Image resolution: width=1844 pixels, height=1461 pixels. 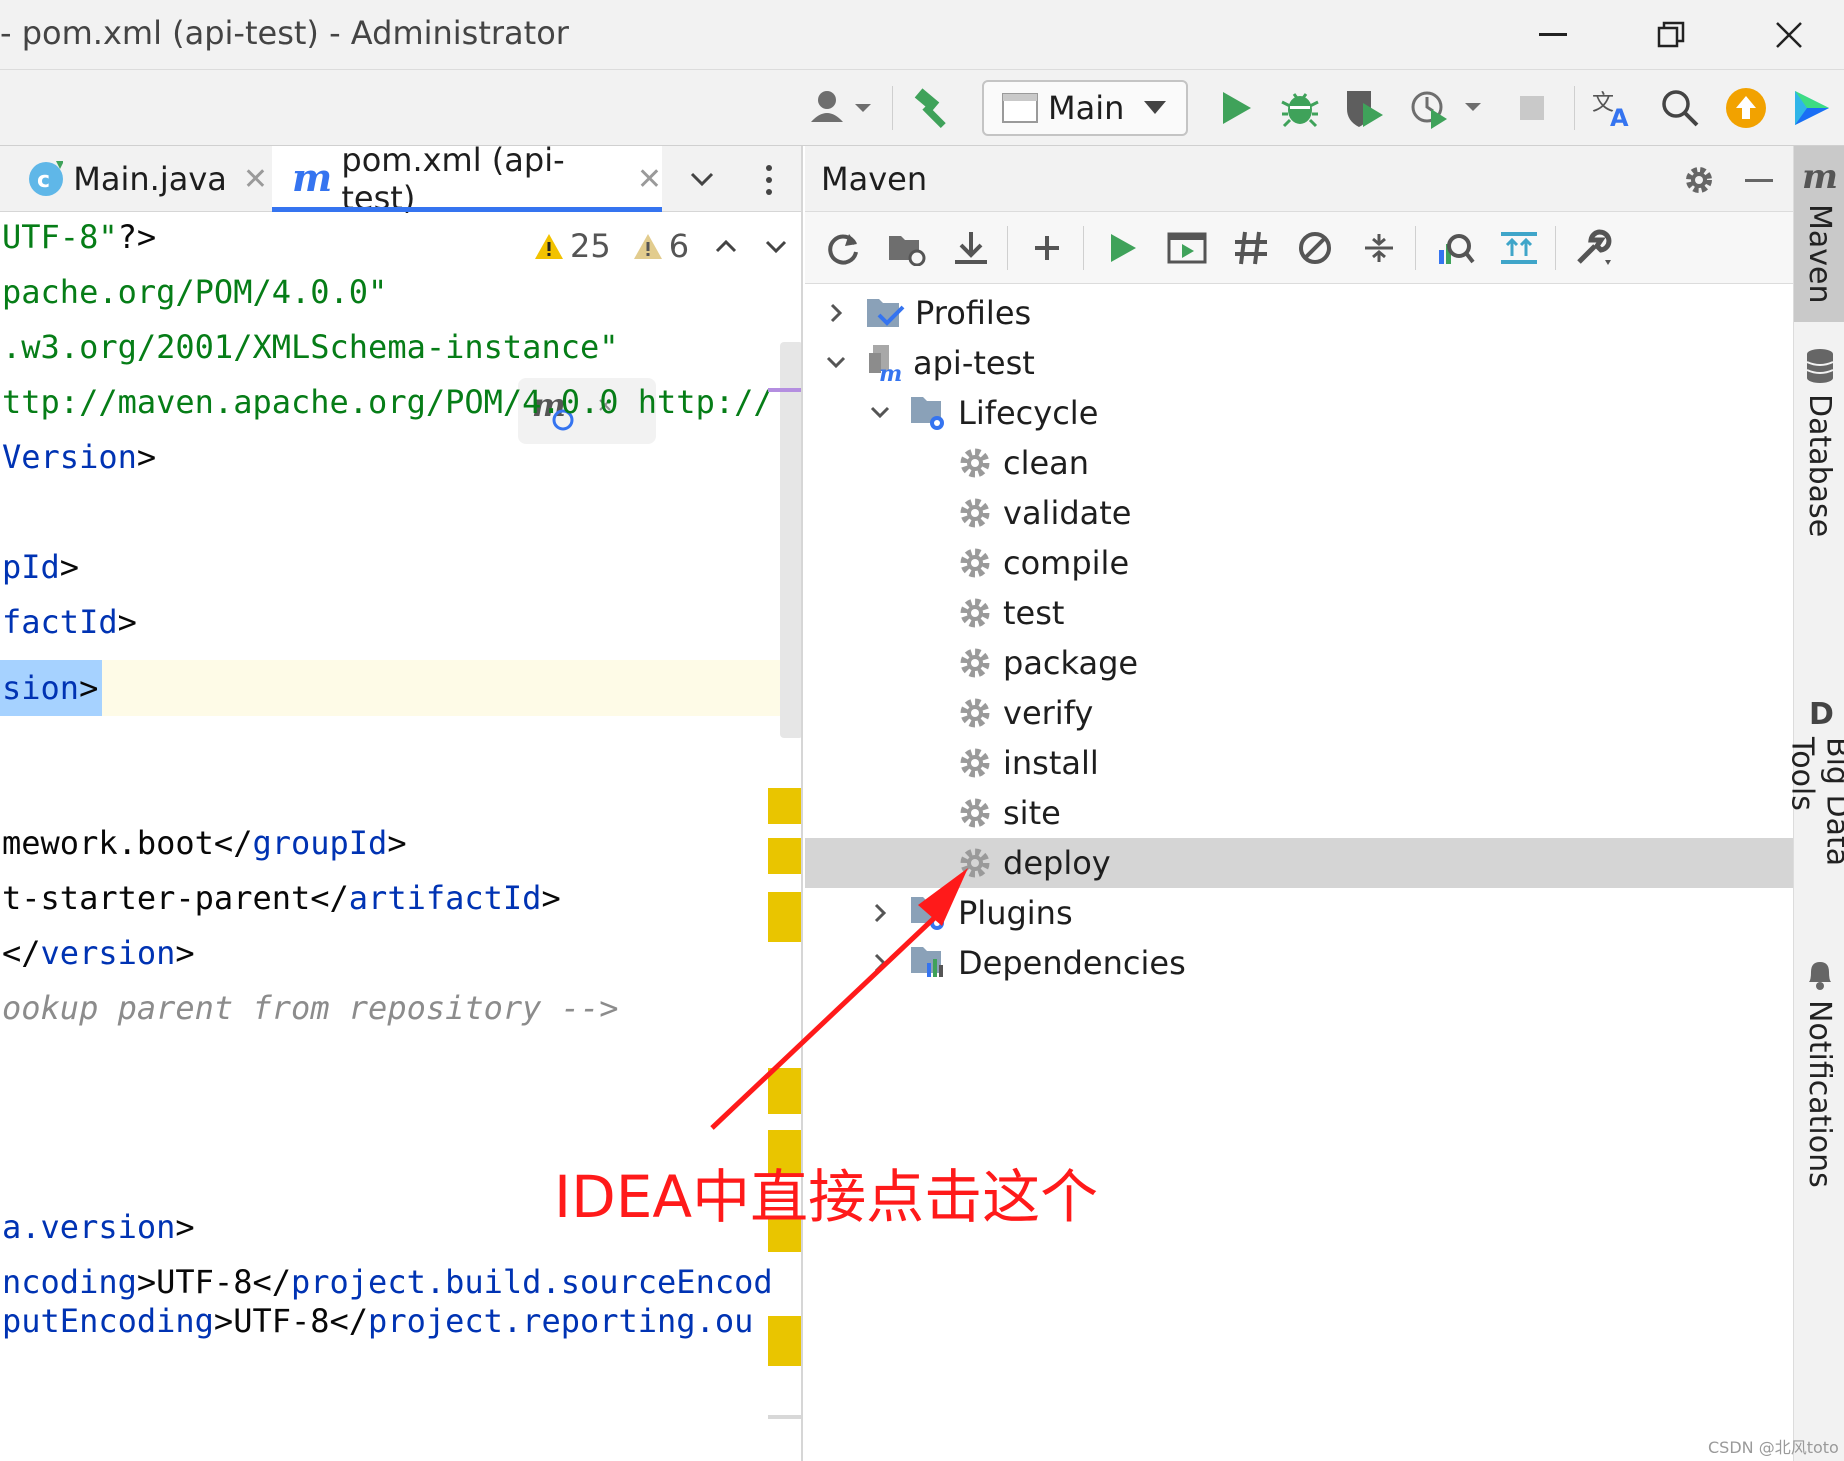 I want to click on goal-label: package, so click(x=1071, y=663).